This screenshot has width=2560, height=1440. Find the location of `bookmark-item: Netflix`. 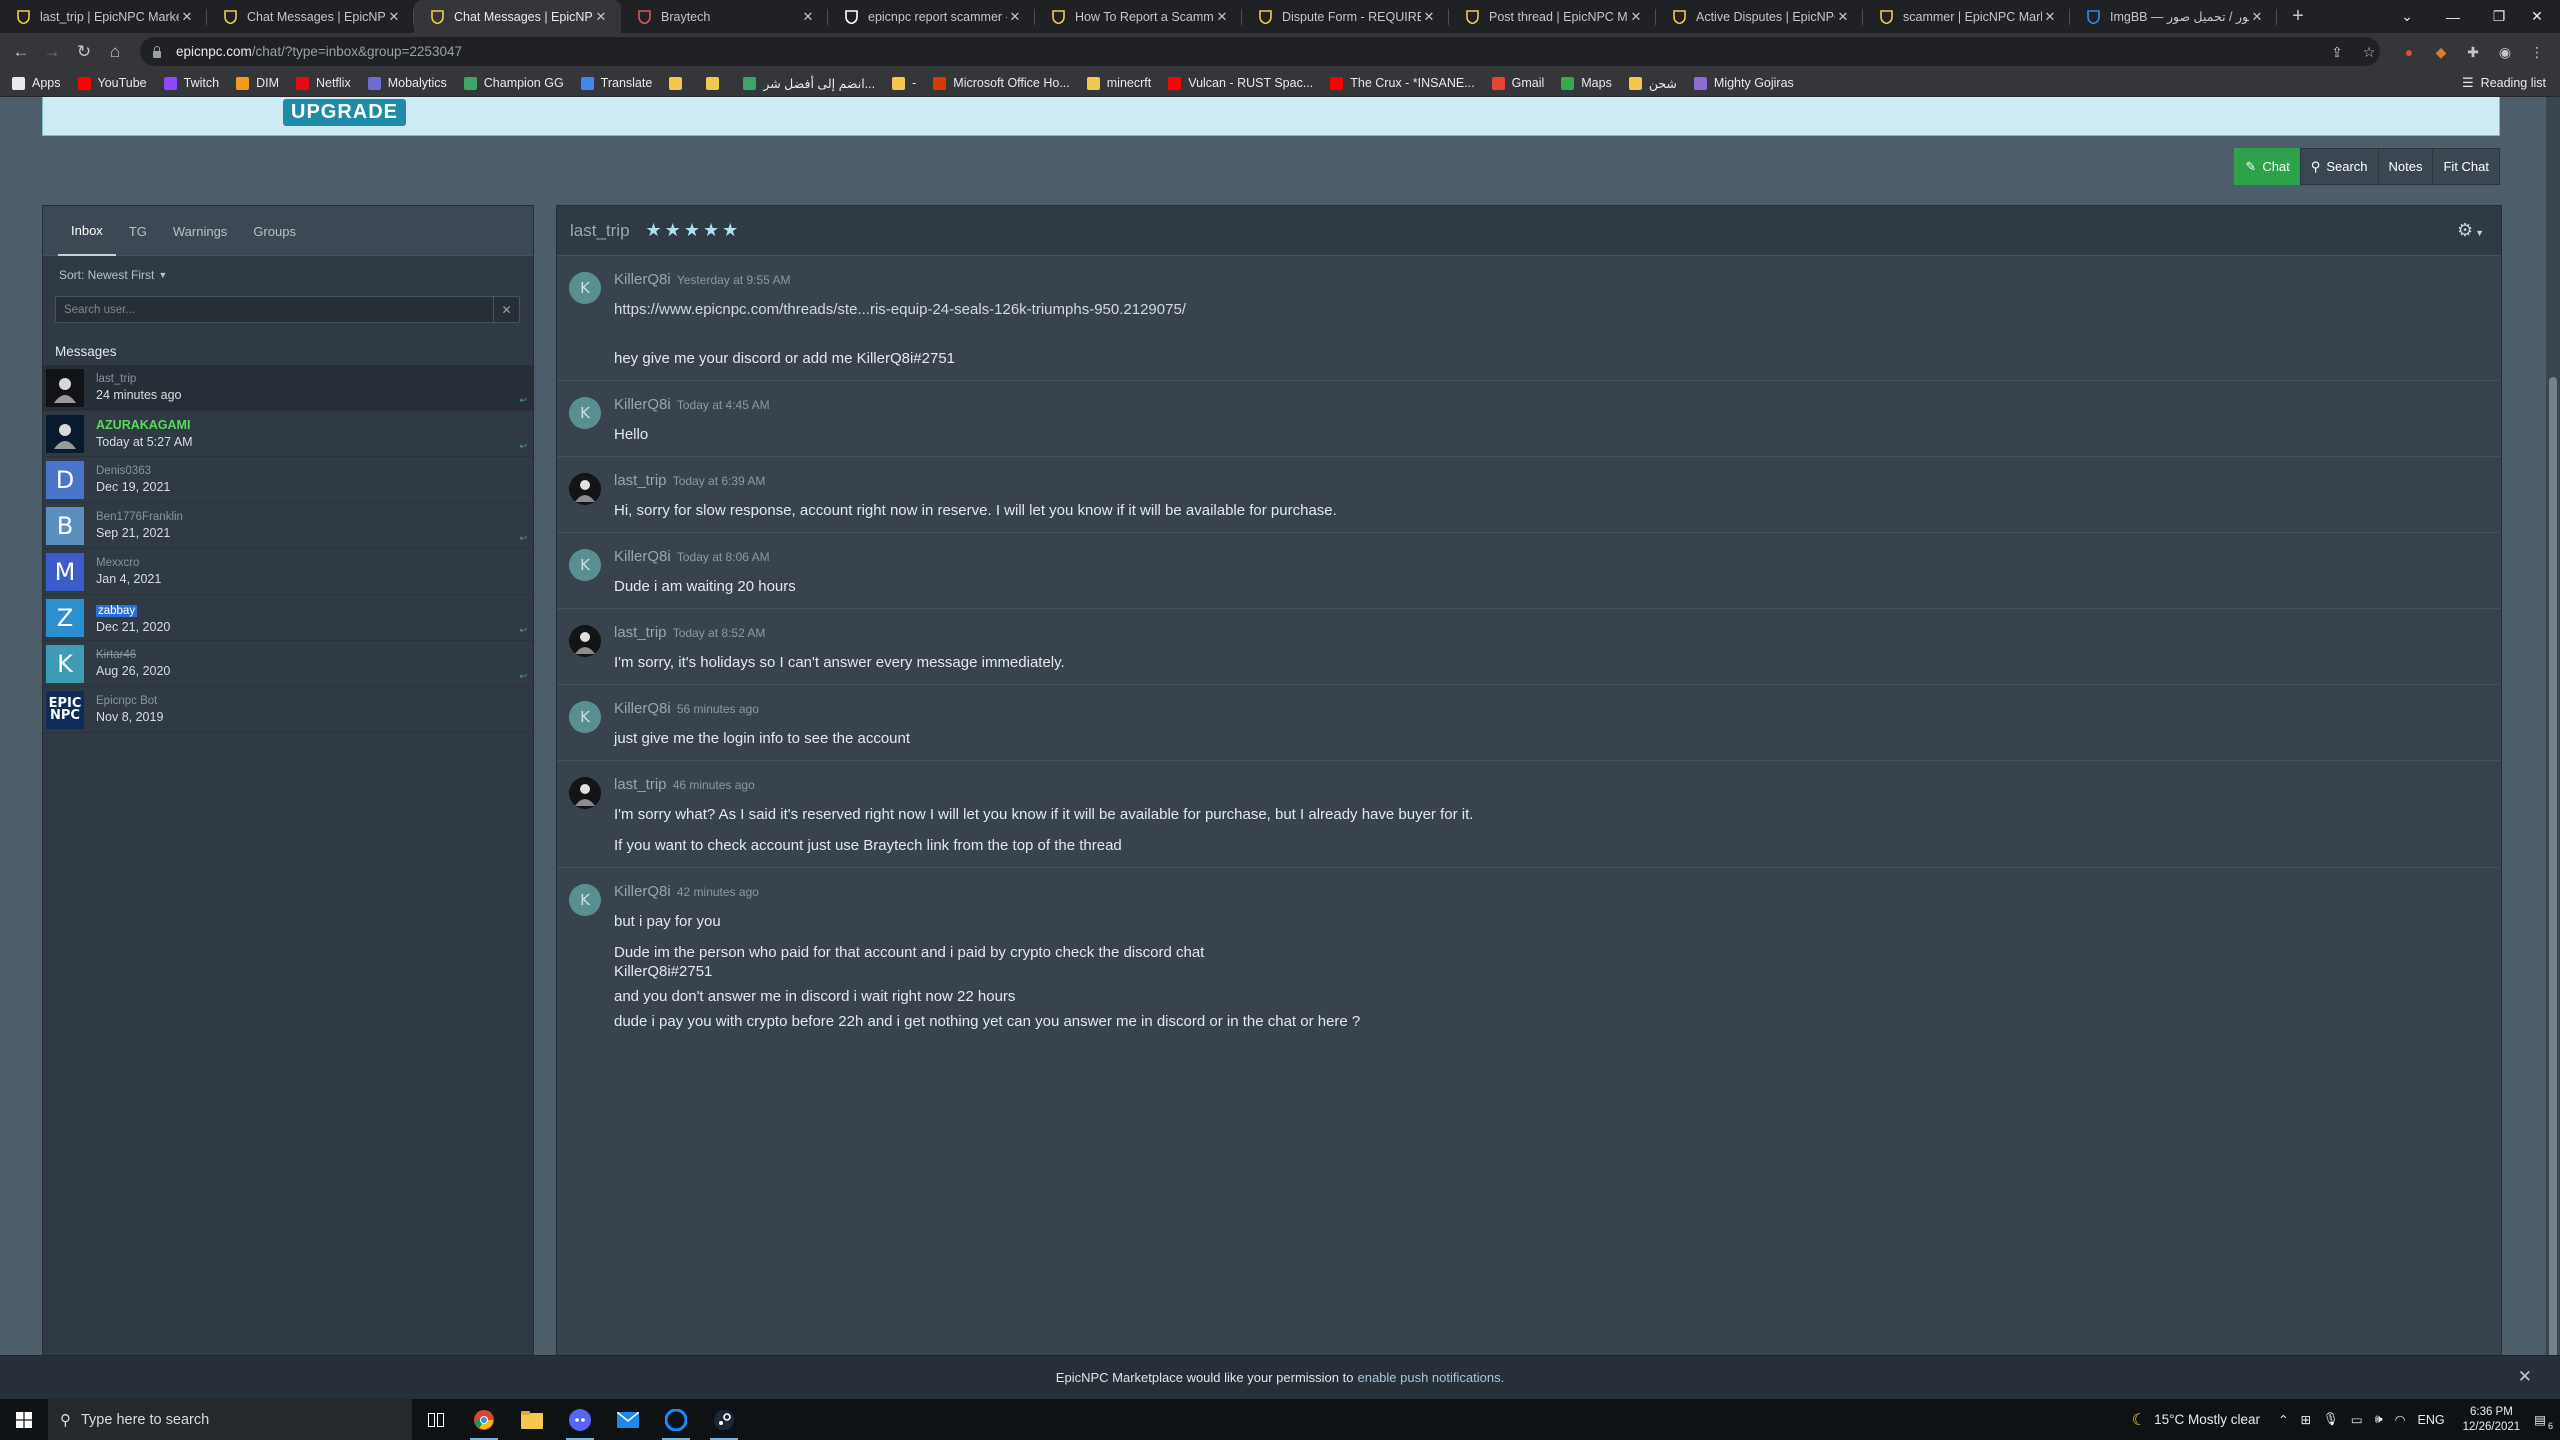

bookmark-item: Netflix is located at coordinates (323, 83).